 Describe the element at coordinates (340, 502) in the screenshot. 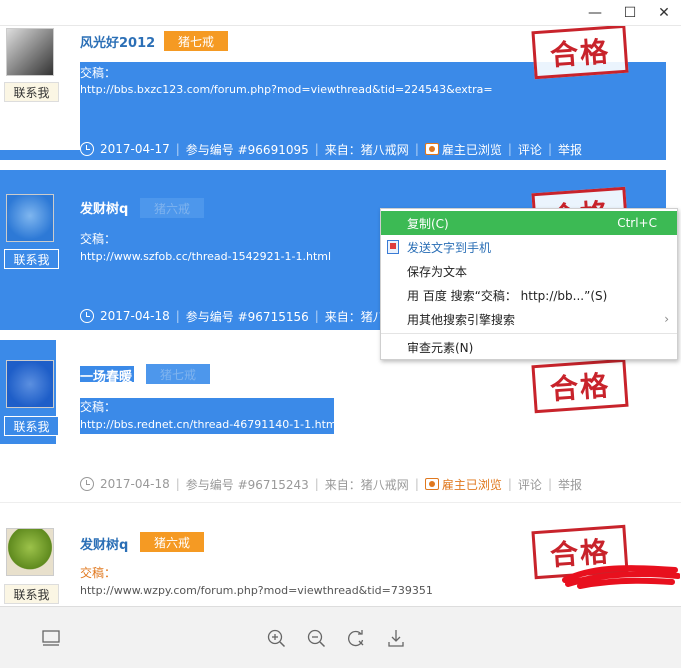

I see `divider` at that location.